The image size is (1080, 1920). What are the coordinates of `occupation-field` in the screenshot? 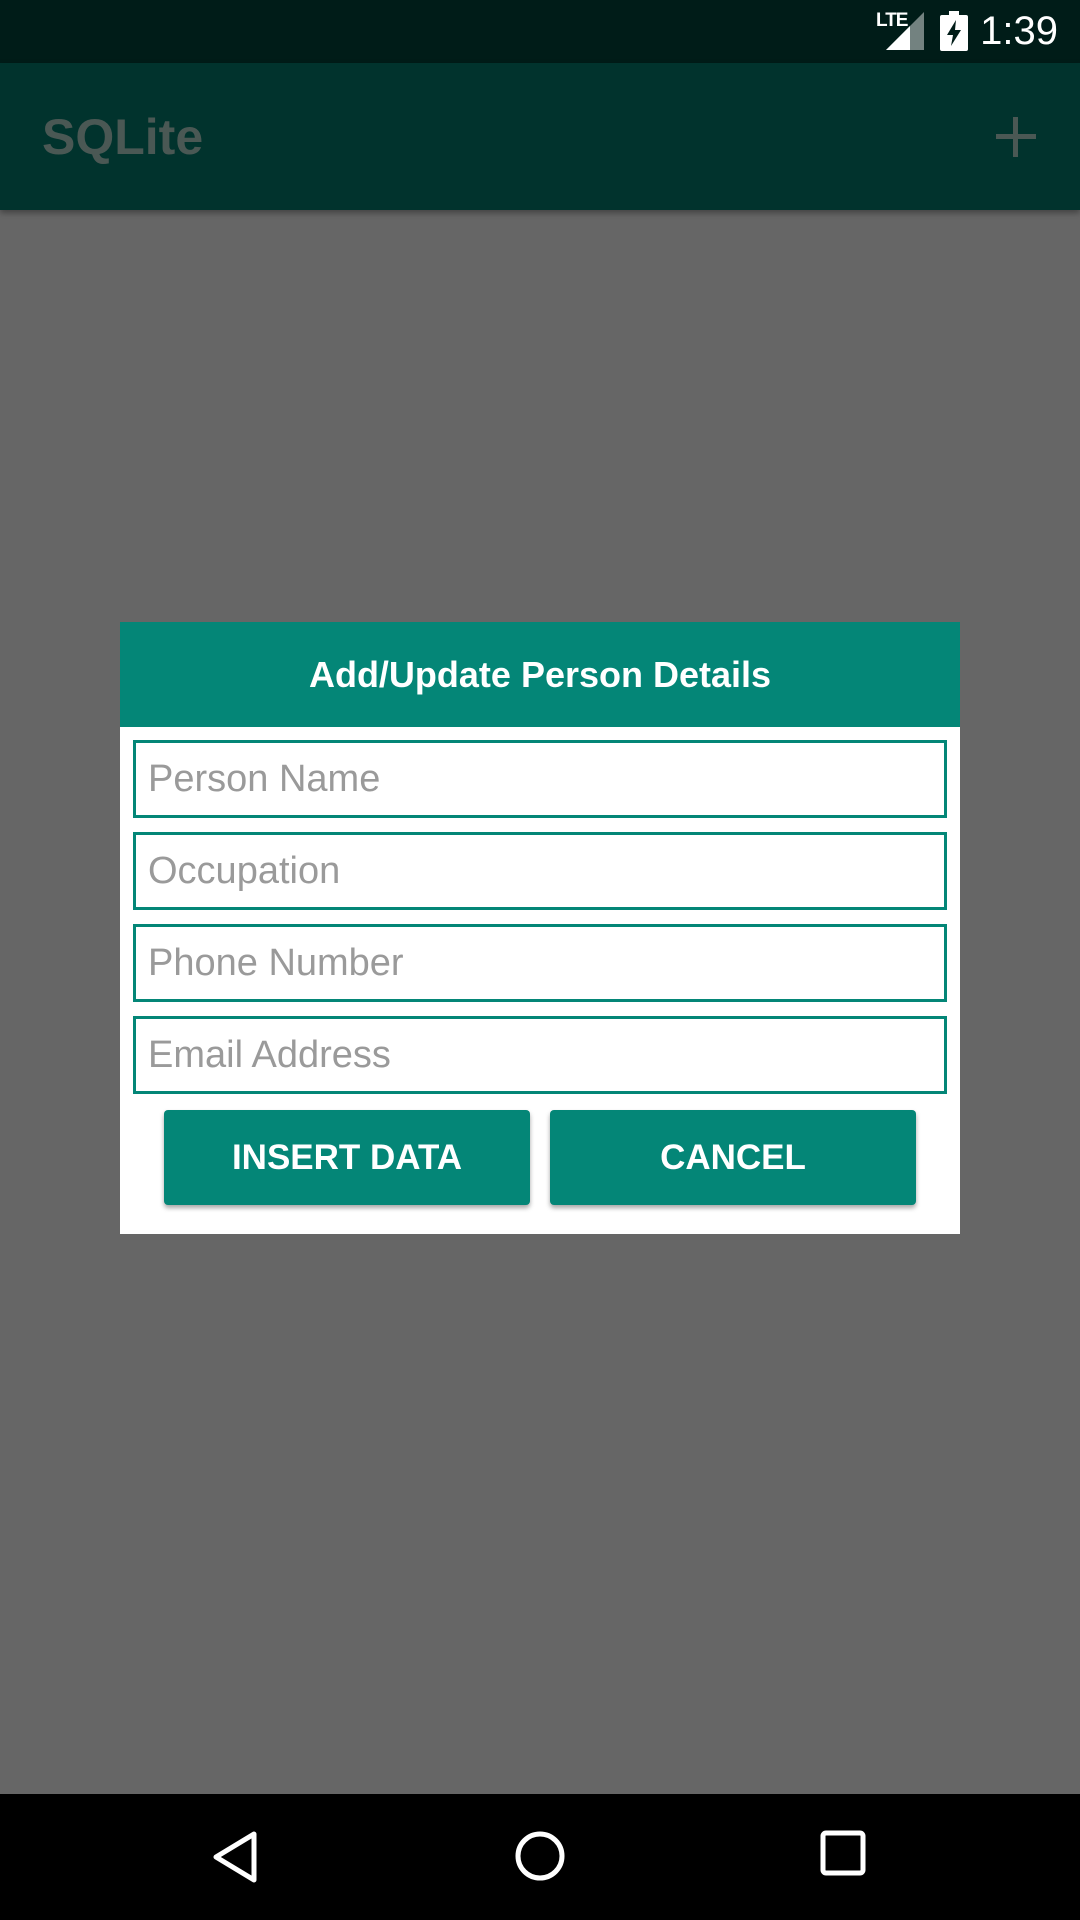 It's located at (540, 871).